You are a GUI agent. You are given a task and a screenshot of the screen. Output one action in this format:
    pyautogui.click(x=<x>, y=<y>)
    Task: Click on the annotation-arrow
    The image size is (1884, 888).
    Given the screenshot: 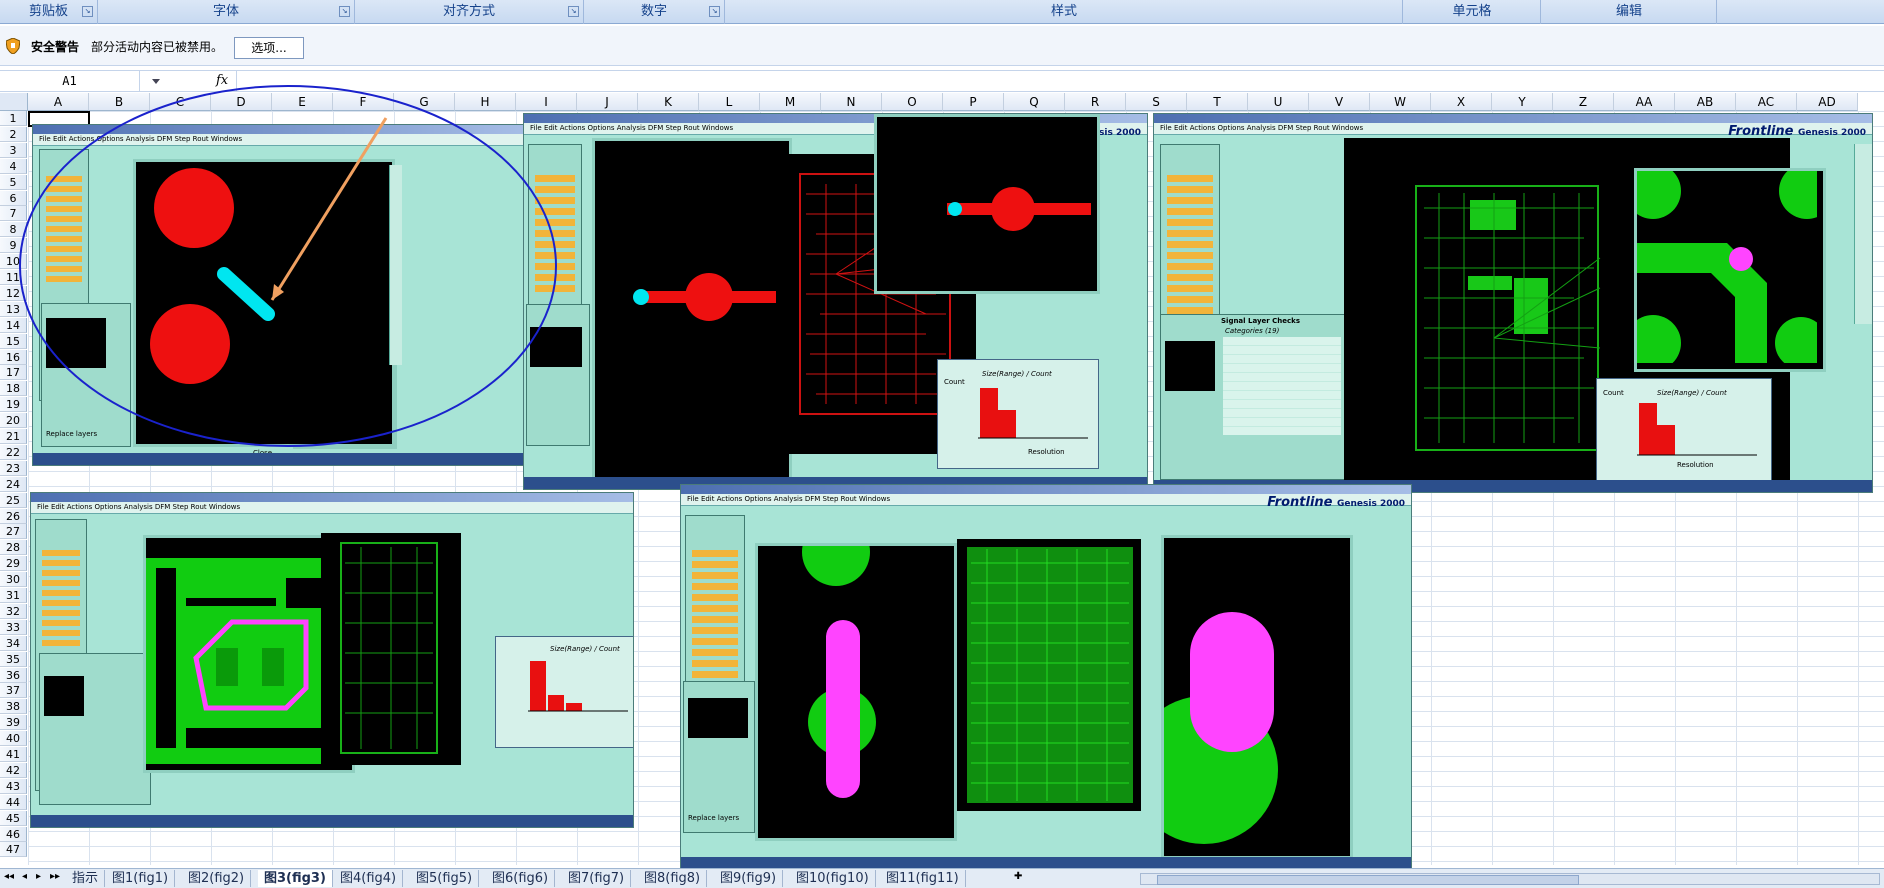 What is the action you would take?
    pyautogui.click(x=329, y=209)
    